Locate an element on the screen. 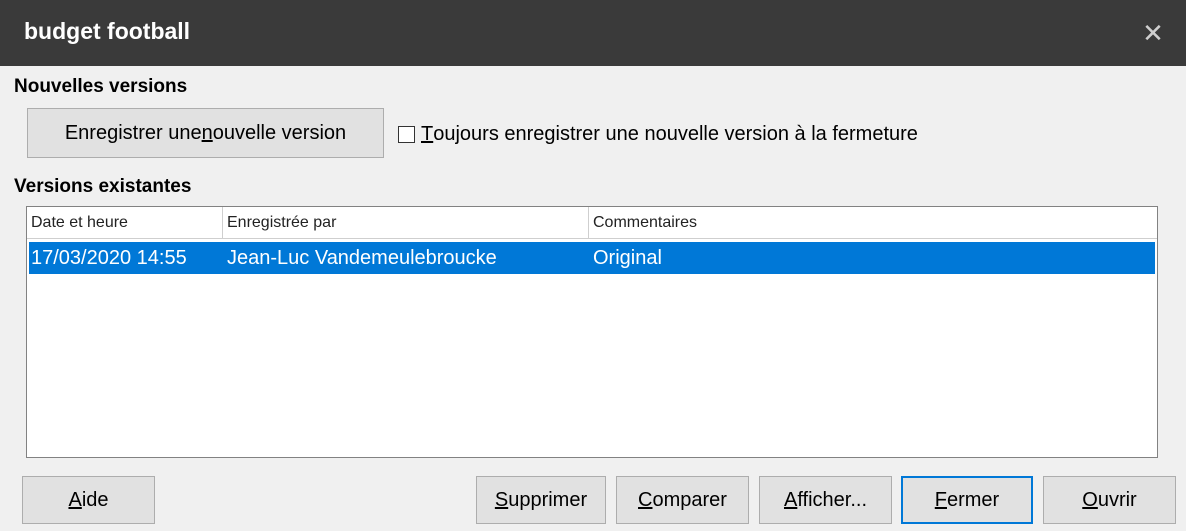 The image size is (1186, 531). save-new-version-button: Enregistrer une n ouvelle version is located at coordinates (205, 133).